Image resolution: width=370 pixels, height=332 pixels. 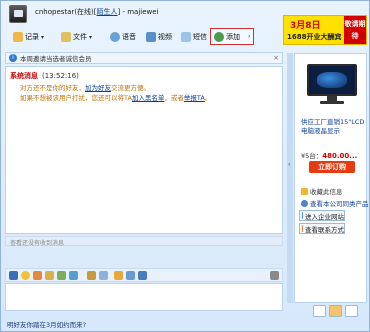 What do you see at coordinates (319, 311) in the screenshot?
I see `tab-profile` at bounding box center [319, 311].